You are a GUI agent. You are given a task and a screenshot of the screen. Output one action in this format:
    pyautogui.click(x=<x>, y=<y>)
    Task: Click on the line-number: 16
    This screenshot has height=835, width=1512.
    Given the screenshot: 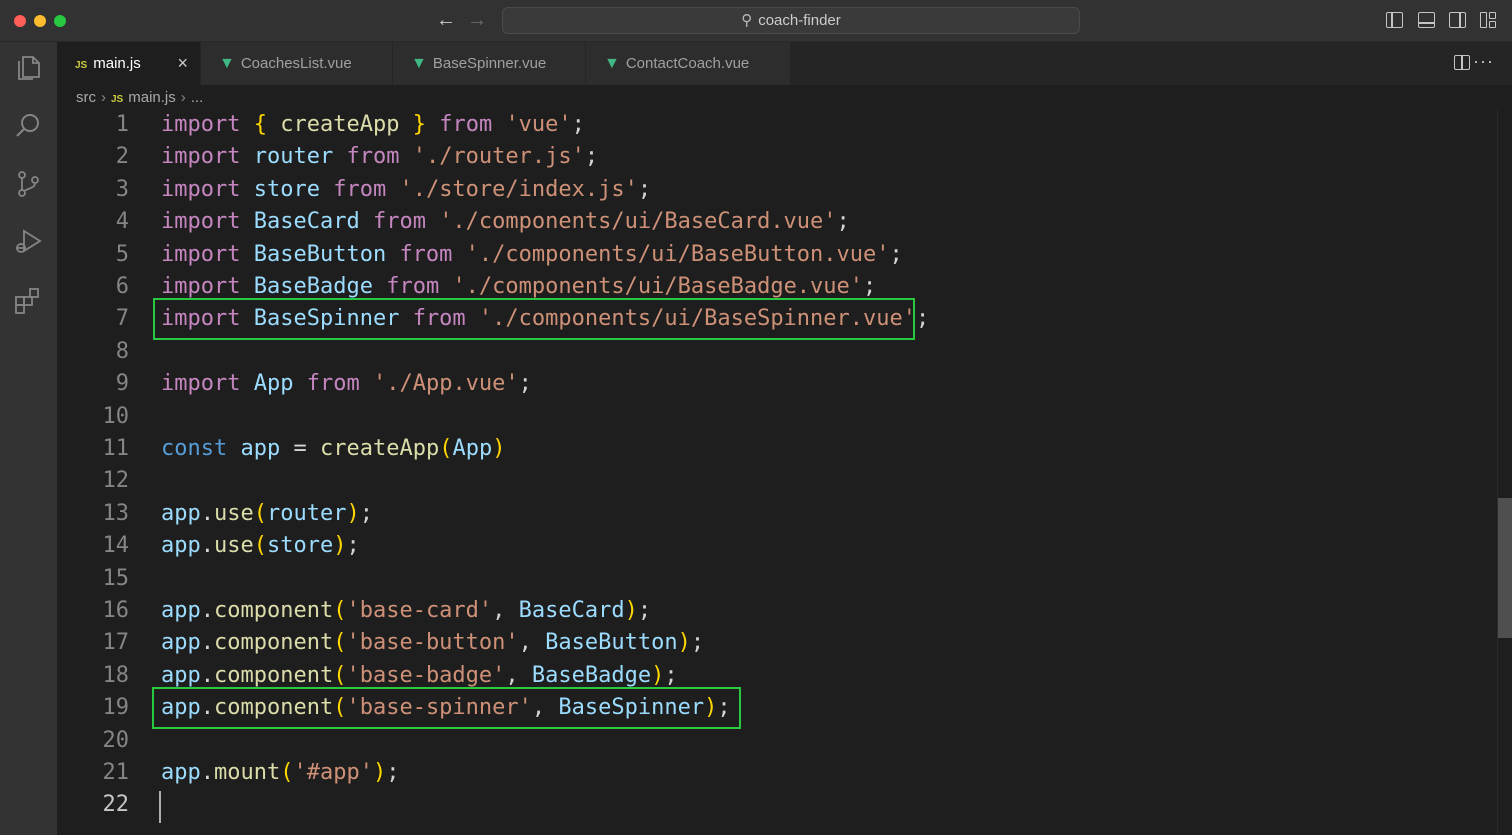 What is the action you would take?
    pyautogui.click(x=116, y=610)
    